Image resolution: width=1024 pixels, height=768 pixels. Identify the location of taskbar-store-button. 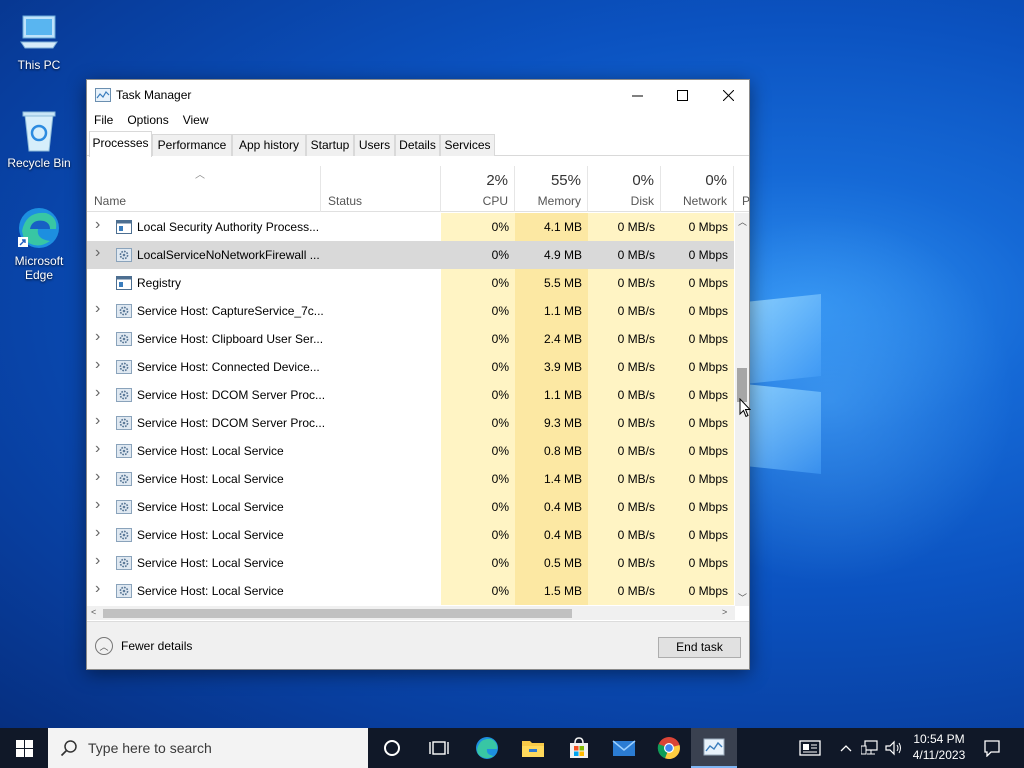
(579, 748).